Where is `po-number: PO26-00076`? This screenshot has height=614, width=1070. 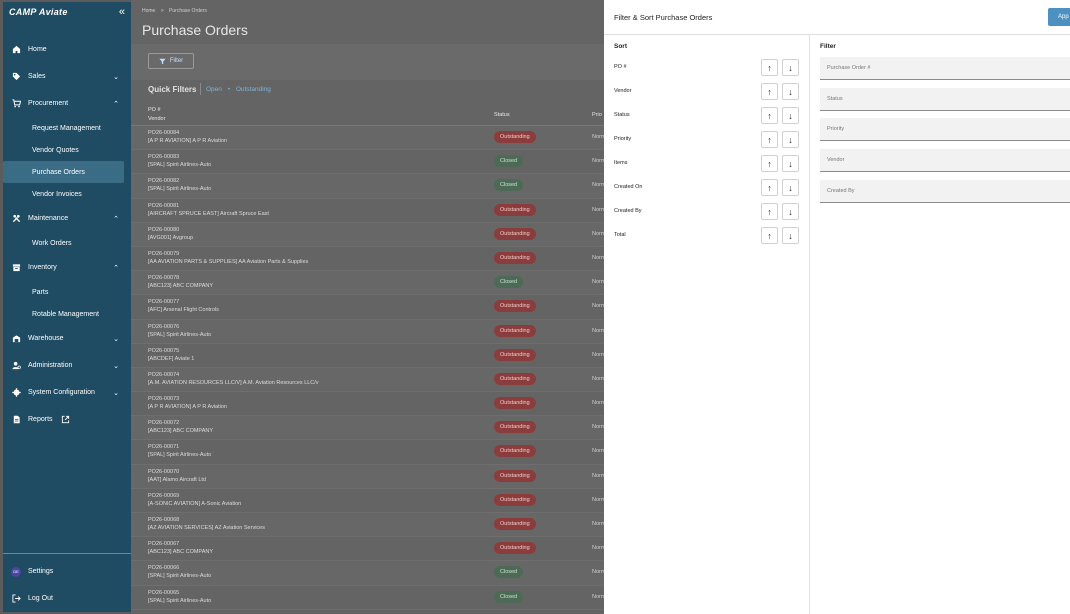
po-number: PO26-00076 is located at coordinates (163, 327).